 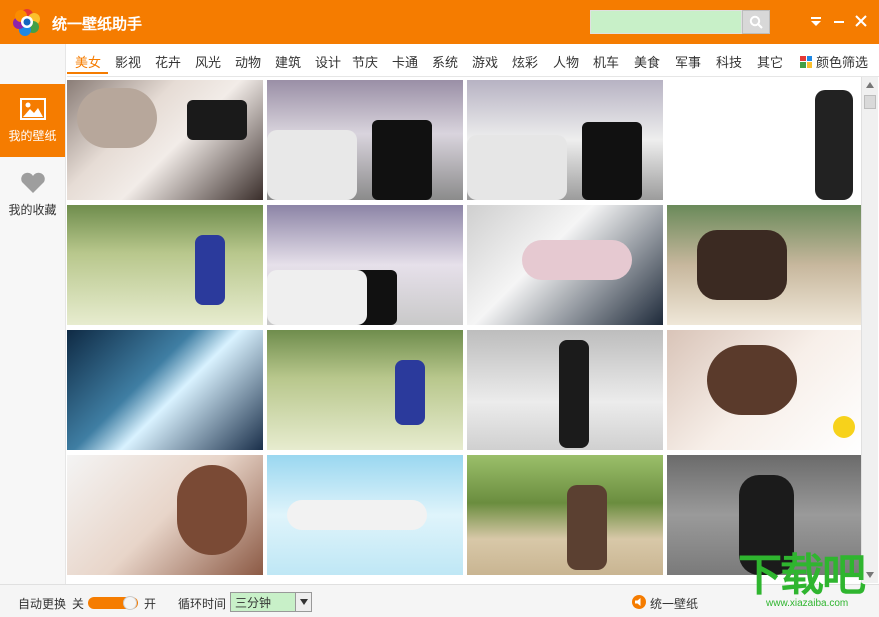 What do you see at coordinates (168, 61) in the screenshot?
I see `category-tab: 花卉` at bounding box center [168, 61].